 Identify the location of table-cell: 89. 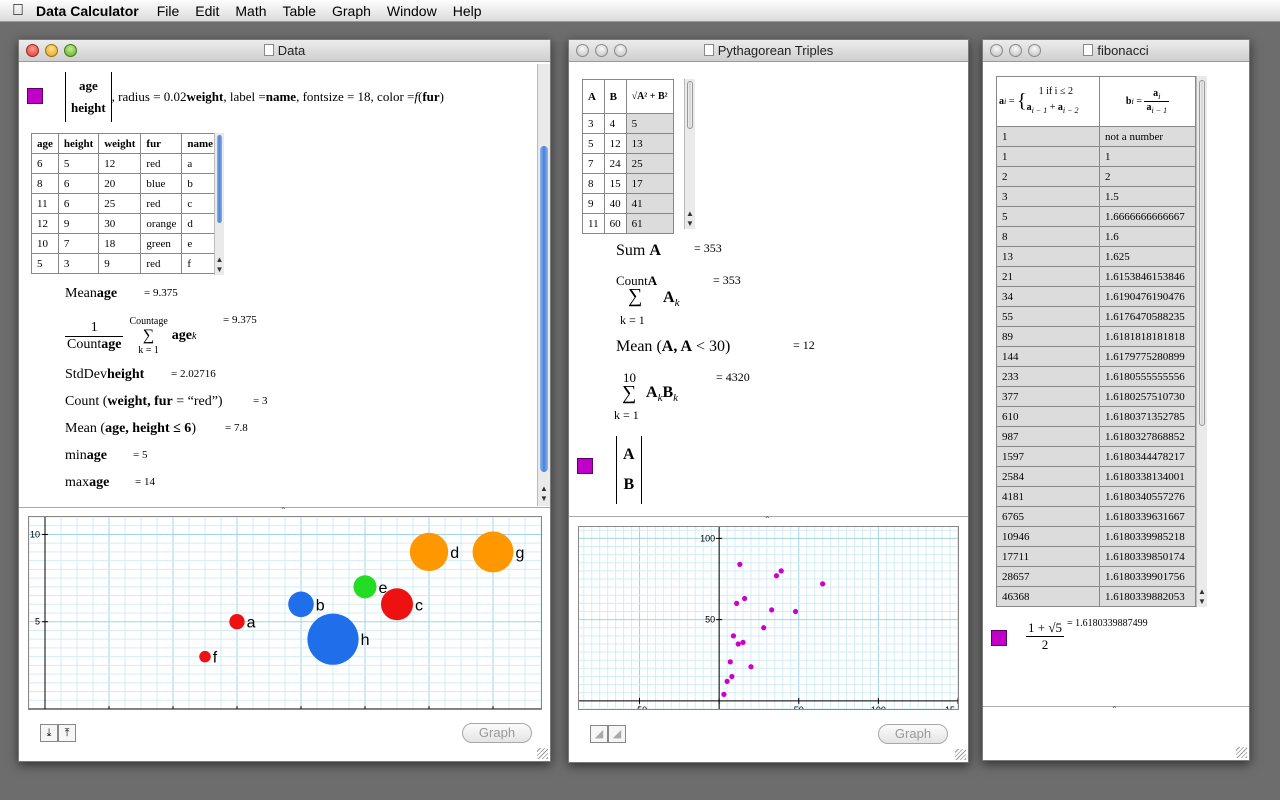
(1048, 336).